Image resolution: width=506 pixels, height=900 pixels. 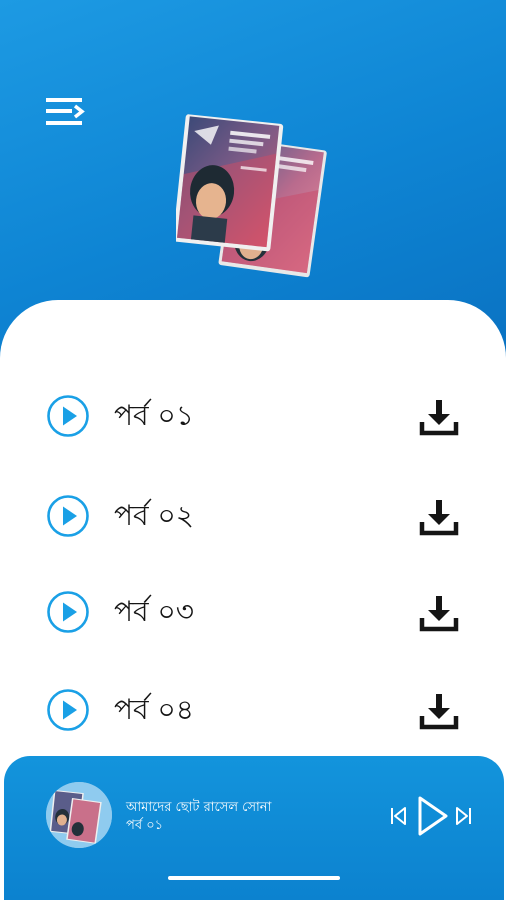 I want to click on track-subtitle: পর্ব ০১, so click(x=145, y=825).